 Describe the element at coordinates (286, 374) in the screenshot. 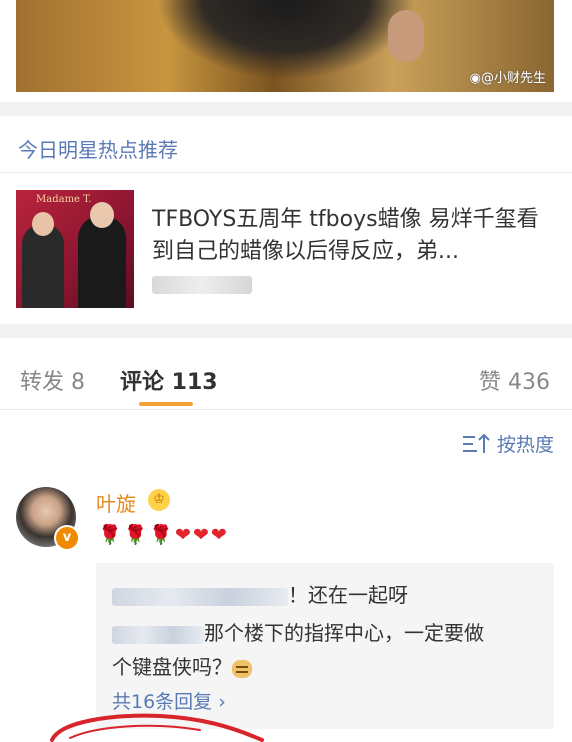

I see `tab-bar: 转发 8 评论 113 赞 436` at that location.